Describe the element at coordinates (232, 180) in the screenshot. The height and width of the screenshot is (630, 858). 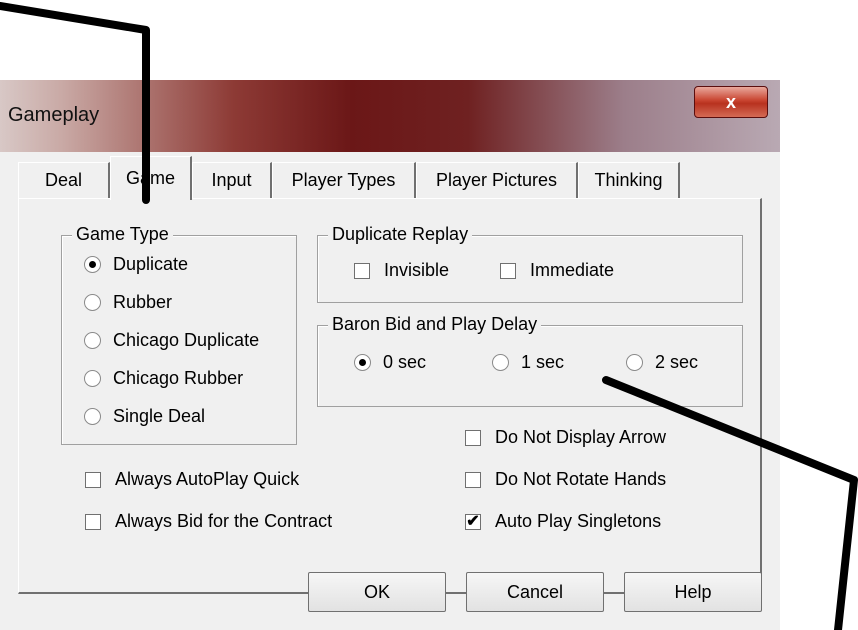
I see `tab-input: Input` at that location.